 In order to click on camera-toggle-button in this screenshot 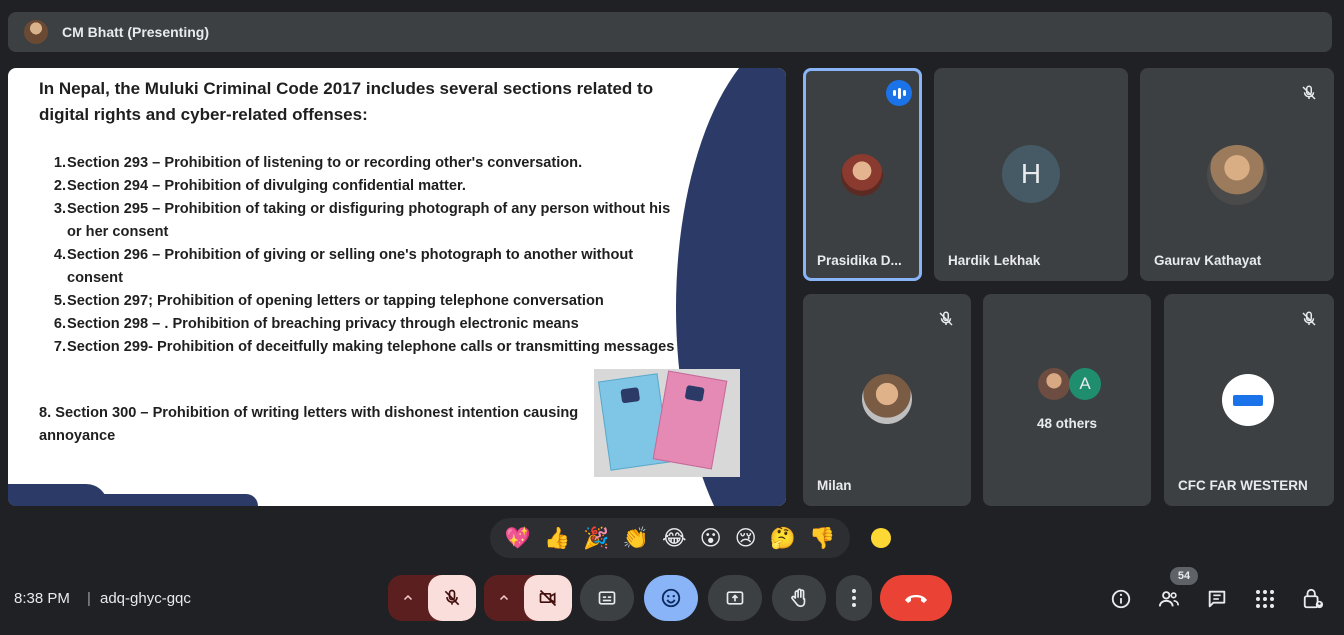, I will do `click(548, 598)`.